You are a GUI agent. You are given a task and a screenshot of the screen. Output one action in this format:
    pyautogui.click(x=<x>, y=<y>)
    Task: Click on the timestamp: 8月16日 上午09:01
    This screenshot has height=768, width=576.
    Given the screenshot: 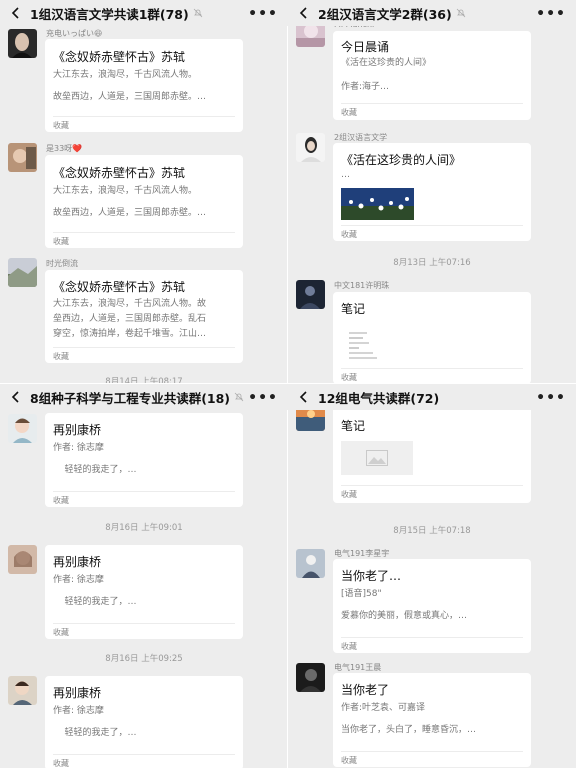 What is the action you would take?
    pyautogui.click(x=144, y=528)
    